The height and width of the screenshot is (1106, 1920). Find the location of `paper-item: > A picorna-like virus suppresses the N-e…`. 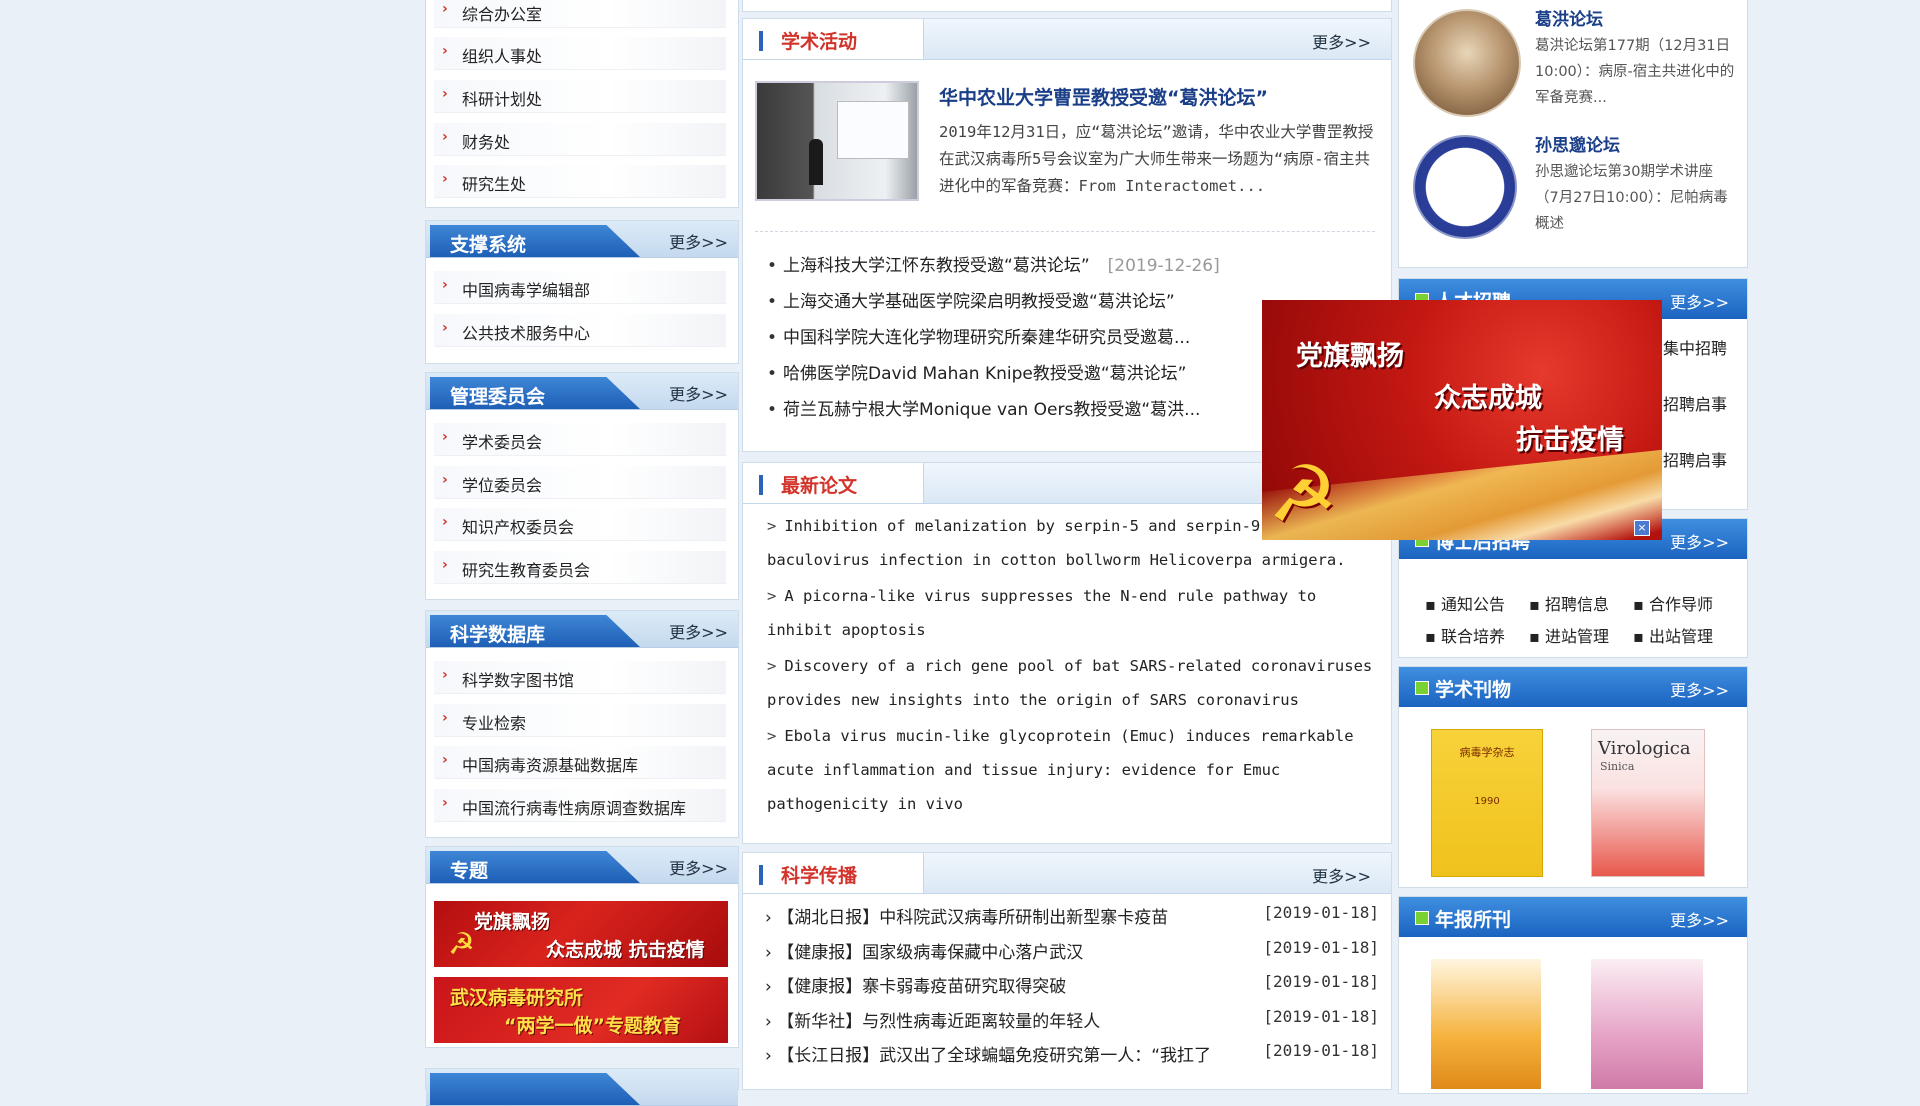

paper-item: > A picorna-like virus suppresses the N-e… is located at coordinates (1072, 613).